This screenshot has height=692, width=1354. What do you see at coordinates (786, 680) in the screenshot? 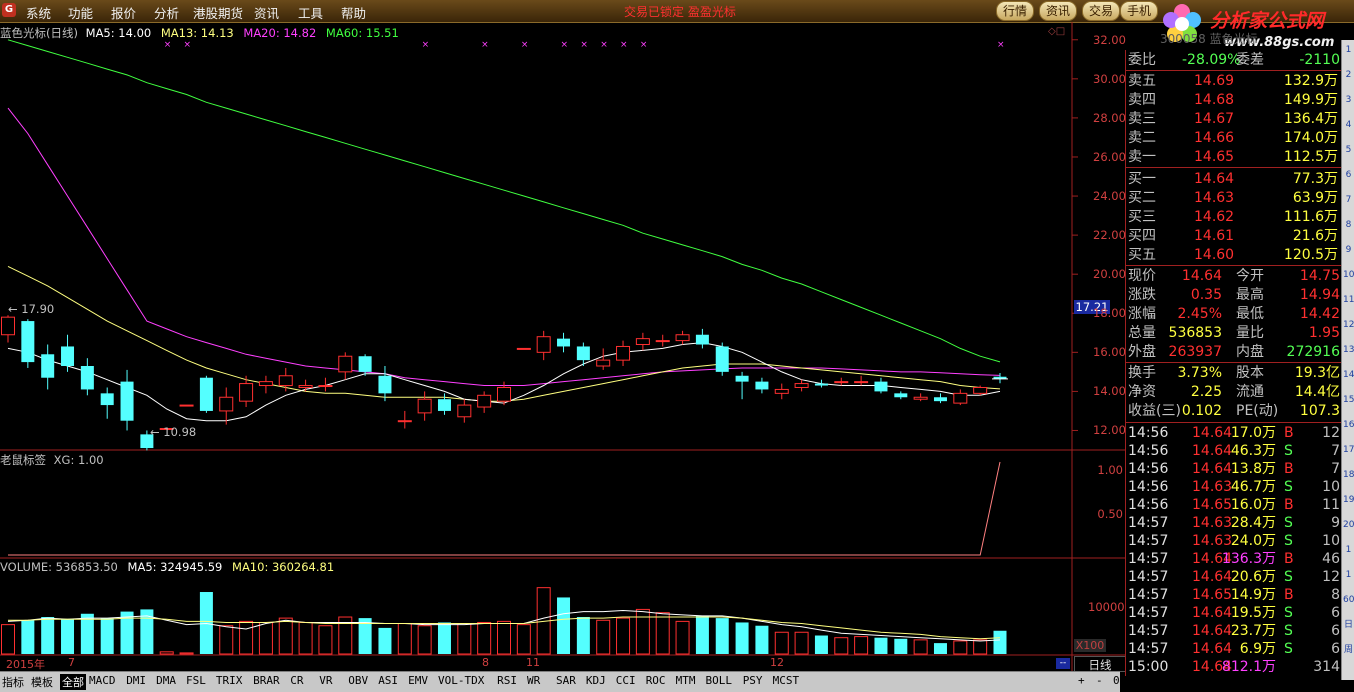
I see `indicator-tab: MCST` at bounding box center [786, 680].